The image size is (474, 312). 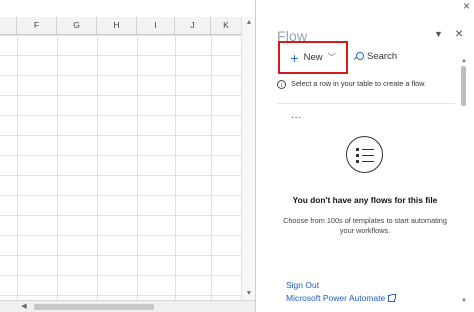 What do you see at coordinates (294, 57) in the screenshot?
I see `plus-icon: +` at bounding box center [294, 57].